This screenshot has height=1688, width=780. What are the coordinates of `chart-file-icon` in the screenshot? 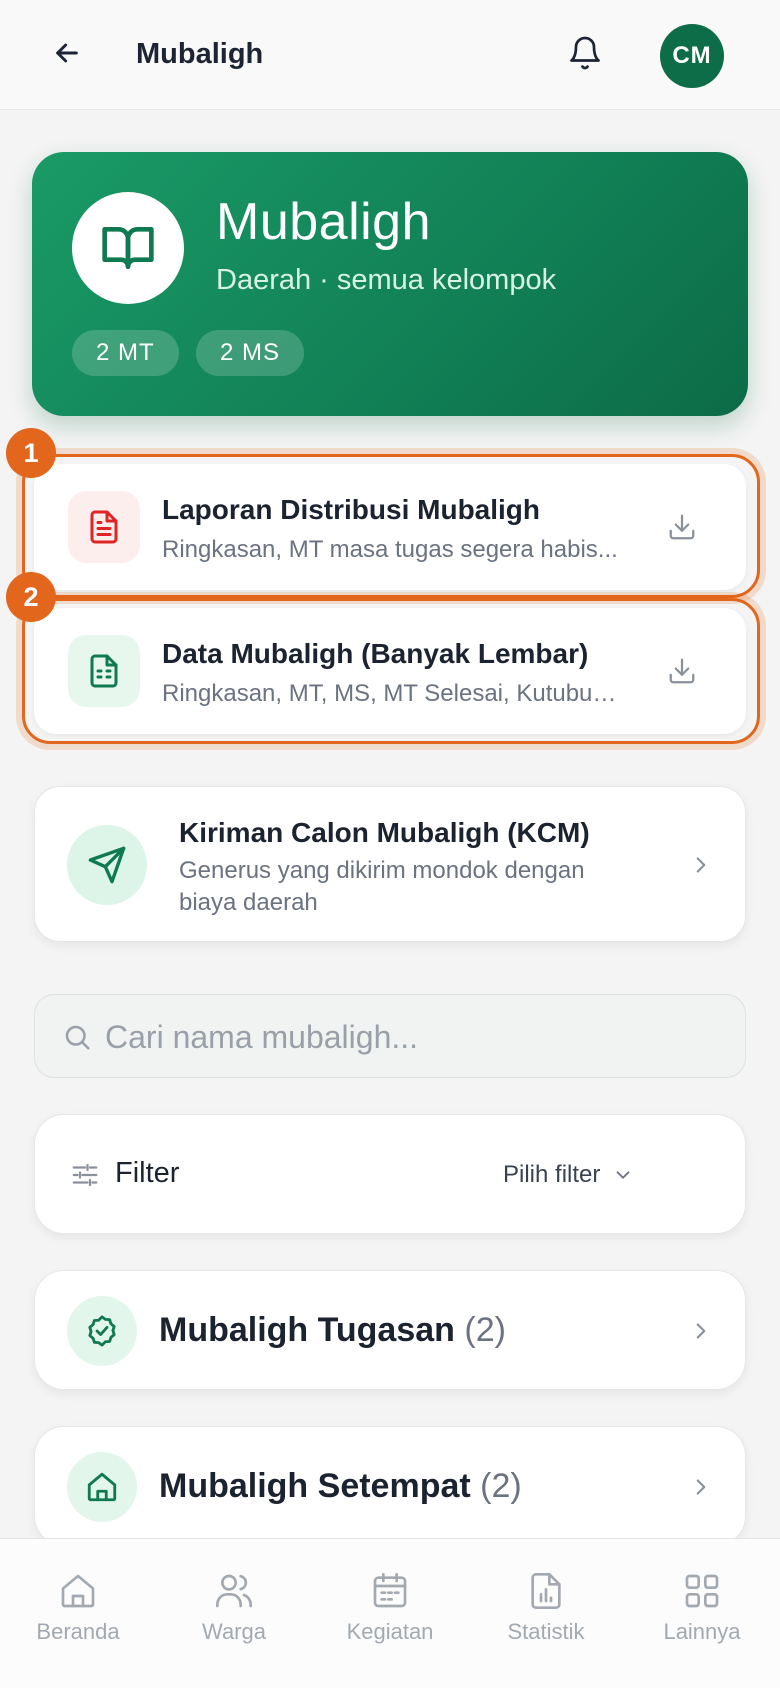 It's located at (546, 1591).